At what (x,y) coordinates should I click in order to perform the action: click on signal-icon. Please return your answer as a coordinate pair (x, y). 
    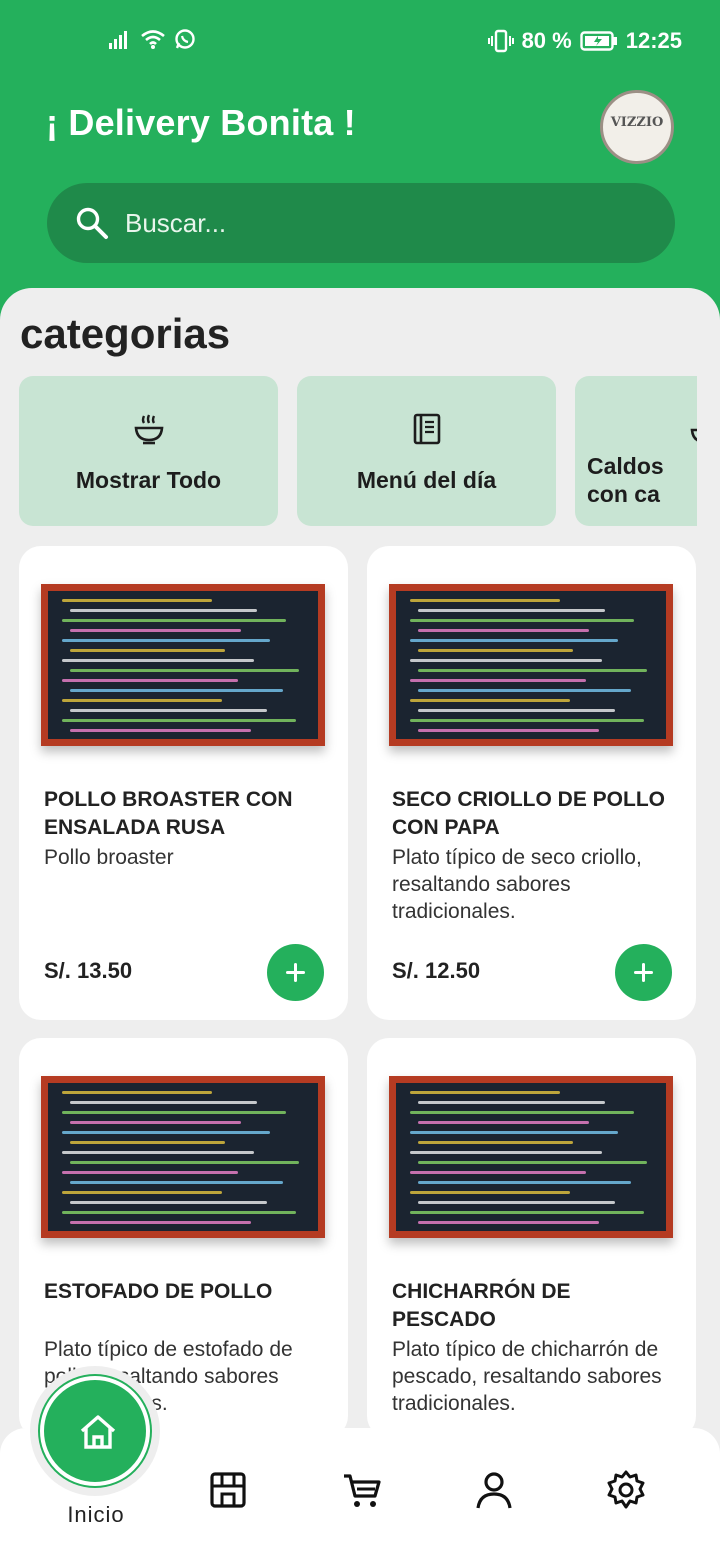
    Looking at the image, I should click on (118, 40).